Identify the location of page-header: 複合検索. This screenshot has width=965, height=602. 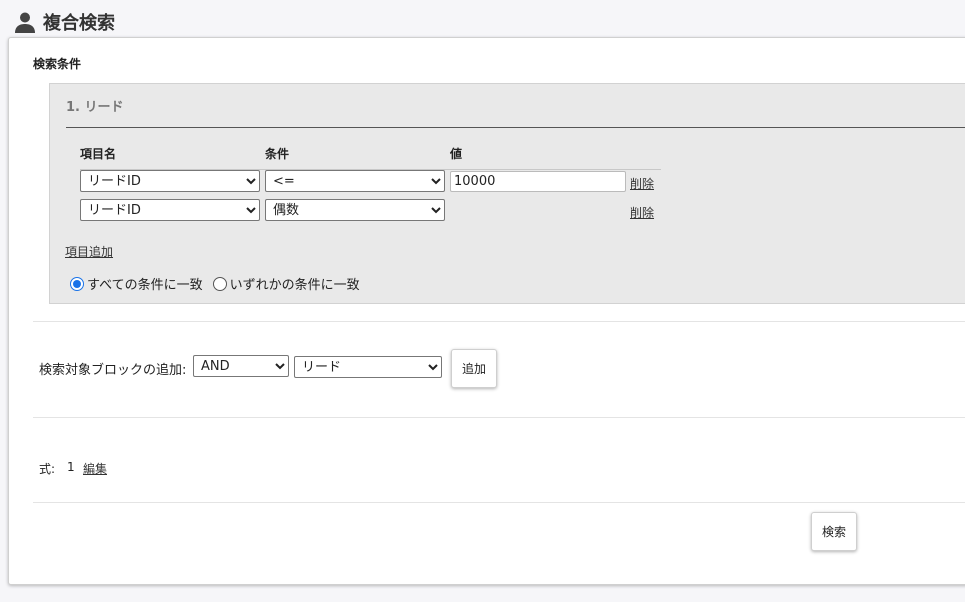
(64, 22).